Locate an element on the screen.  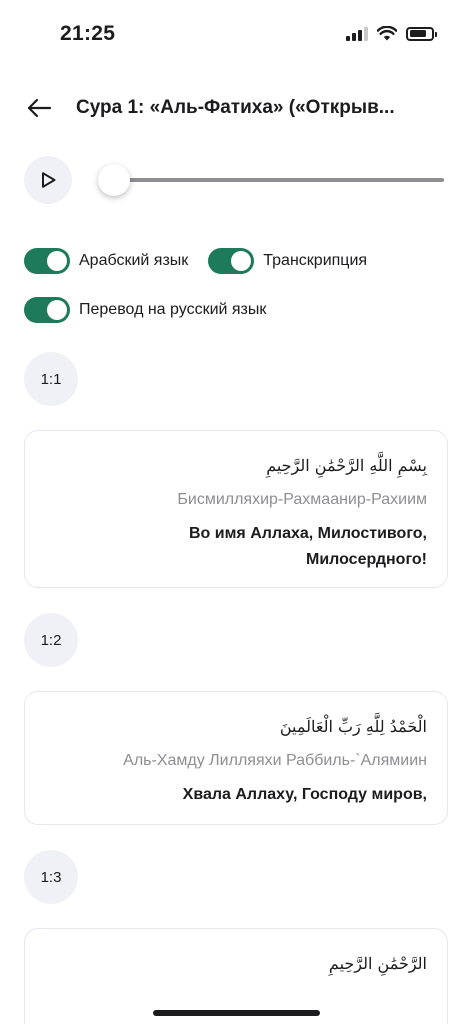
status-bar: 21:25 is located at coordinates (236, 30).